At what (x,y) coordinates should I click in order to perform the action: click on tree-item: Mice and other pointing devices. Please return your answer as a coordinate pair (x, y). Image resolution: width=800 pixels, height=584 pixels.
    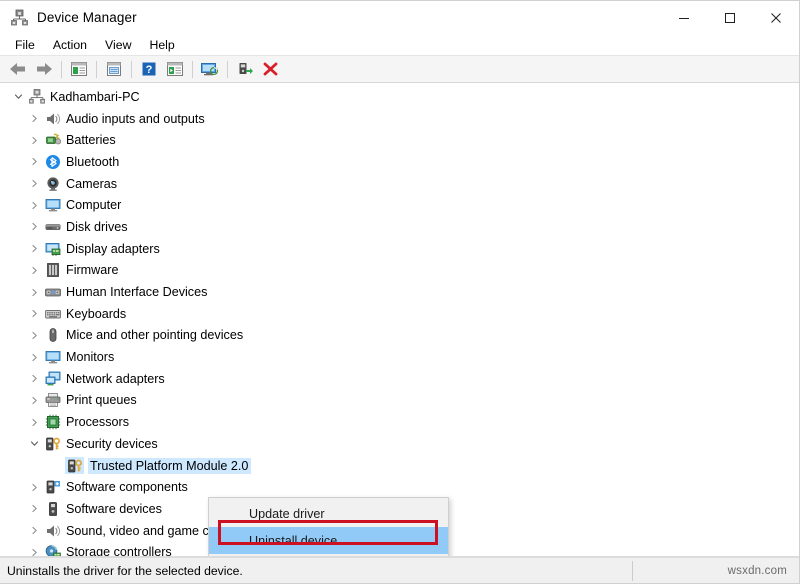
    Looking at the image, I should click on (399, 336).